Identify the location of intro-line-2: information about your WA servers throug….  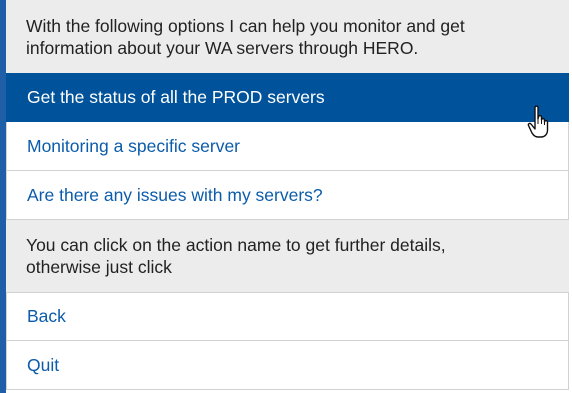
(222, 47).